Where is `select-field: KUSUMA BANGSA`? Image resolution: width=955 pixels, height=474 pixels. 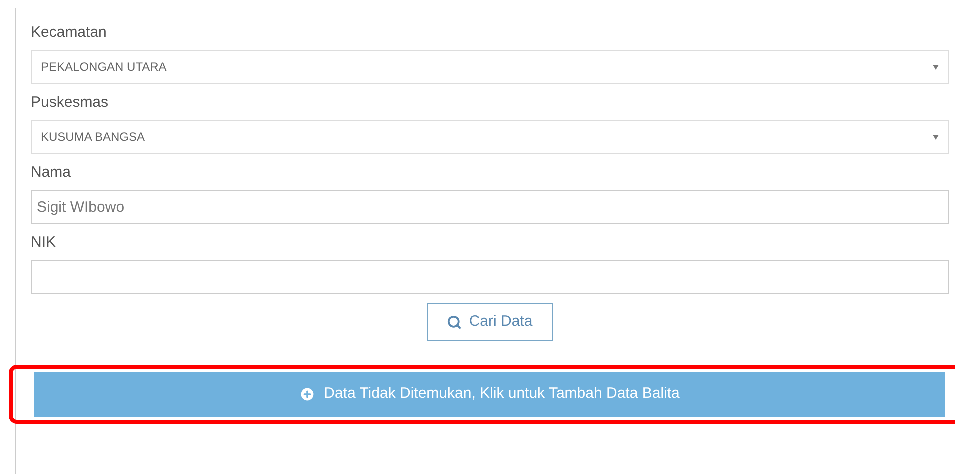 select-field: KUSUMA BANGSA is located at coordinates (490, 137).